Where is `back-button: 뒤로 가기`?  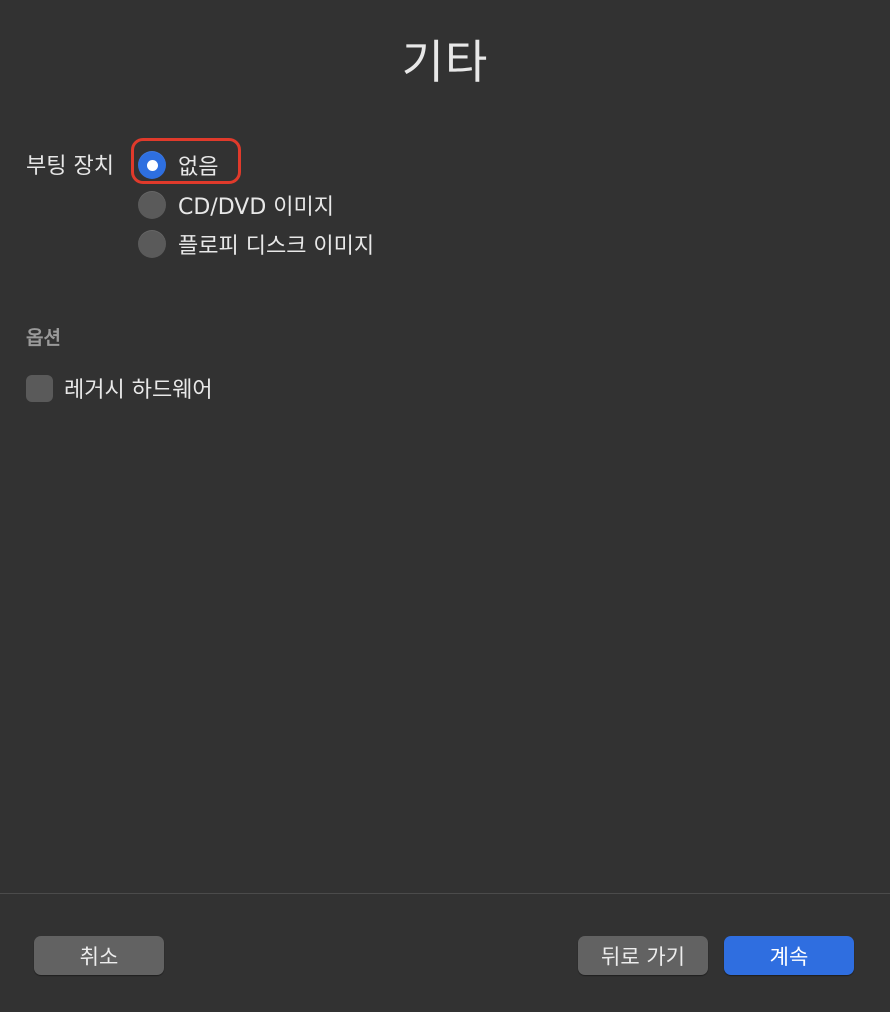
back-button: 뒤로 가기 is located at coordinates (643, 955).